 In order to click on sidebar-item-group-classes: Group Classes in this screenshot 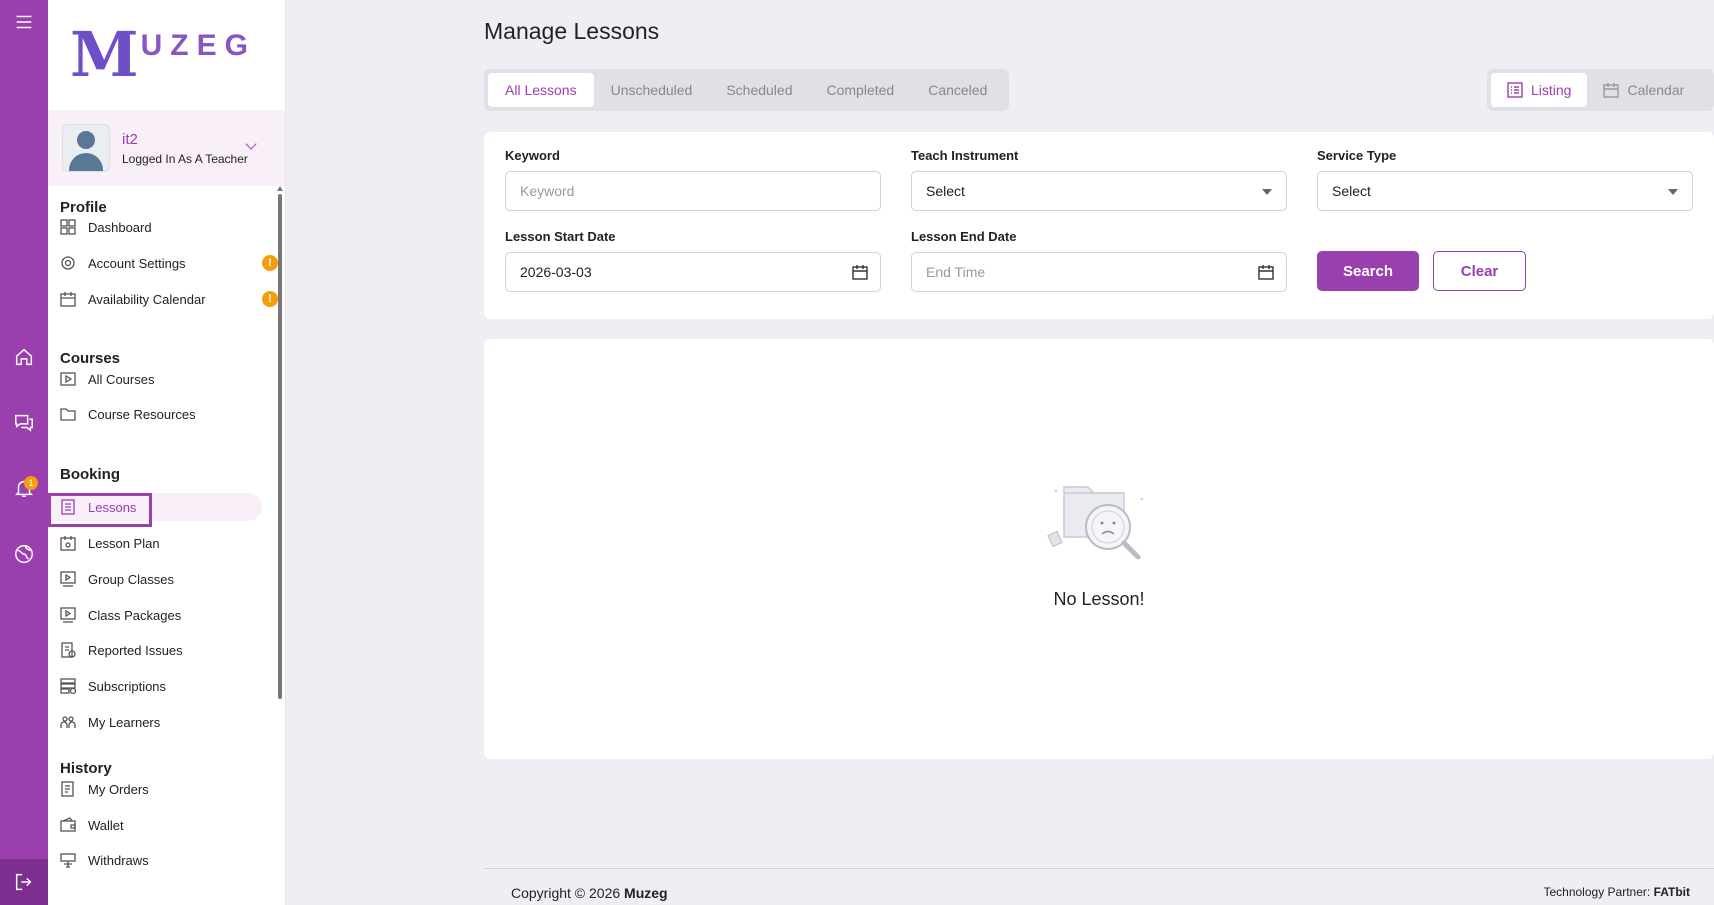, I will do `click(160, 579)`.